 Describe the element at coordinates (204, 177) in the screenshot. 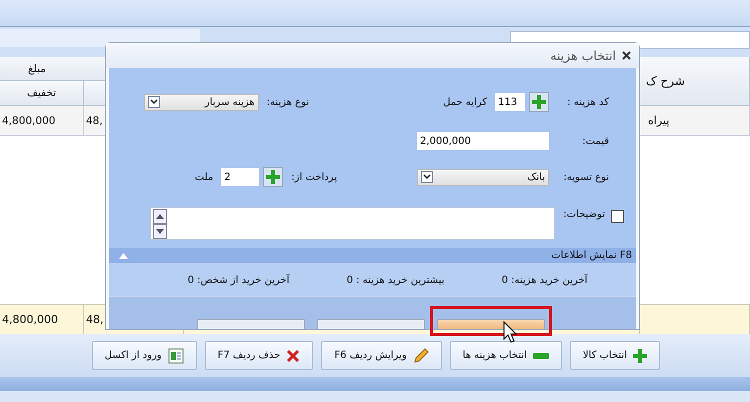

I see `bank-name: ملت` at that location.